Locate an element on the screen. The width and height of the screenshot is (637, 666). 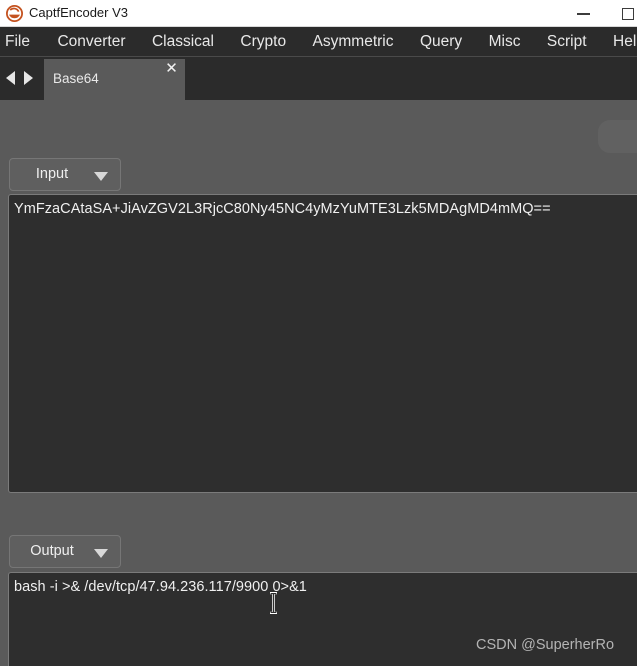
window-title: CaptfEncoder V3 is located at coordinates (79, 12).